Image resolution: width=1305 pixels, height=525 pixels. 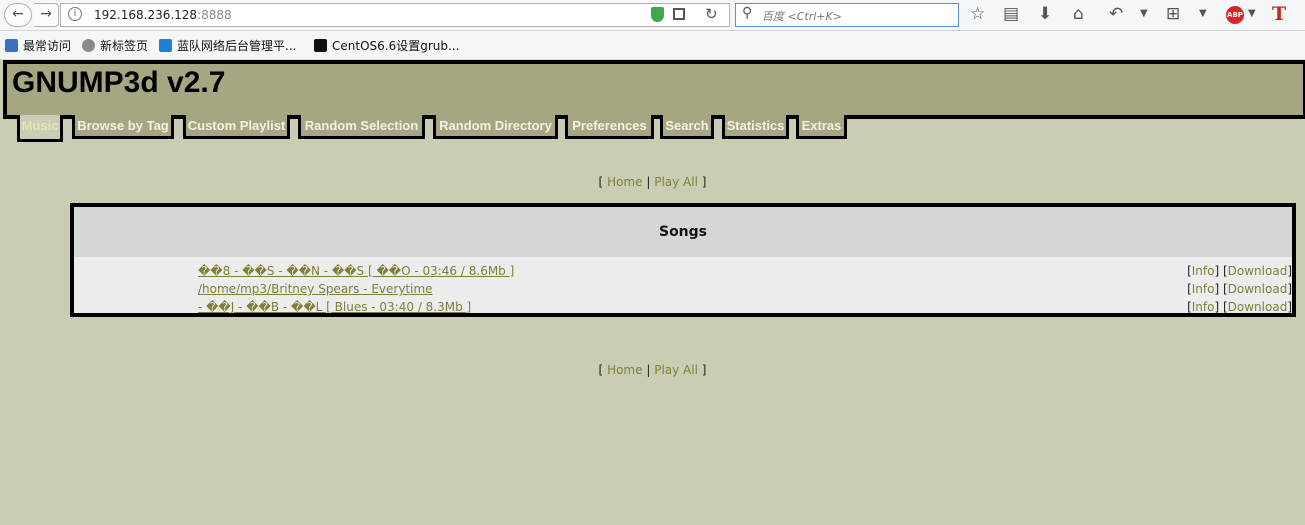 What do you see at coordinates (977, 14) in the screenshot?
I see `star-icon: ☆` at bounding box center [977, 14].